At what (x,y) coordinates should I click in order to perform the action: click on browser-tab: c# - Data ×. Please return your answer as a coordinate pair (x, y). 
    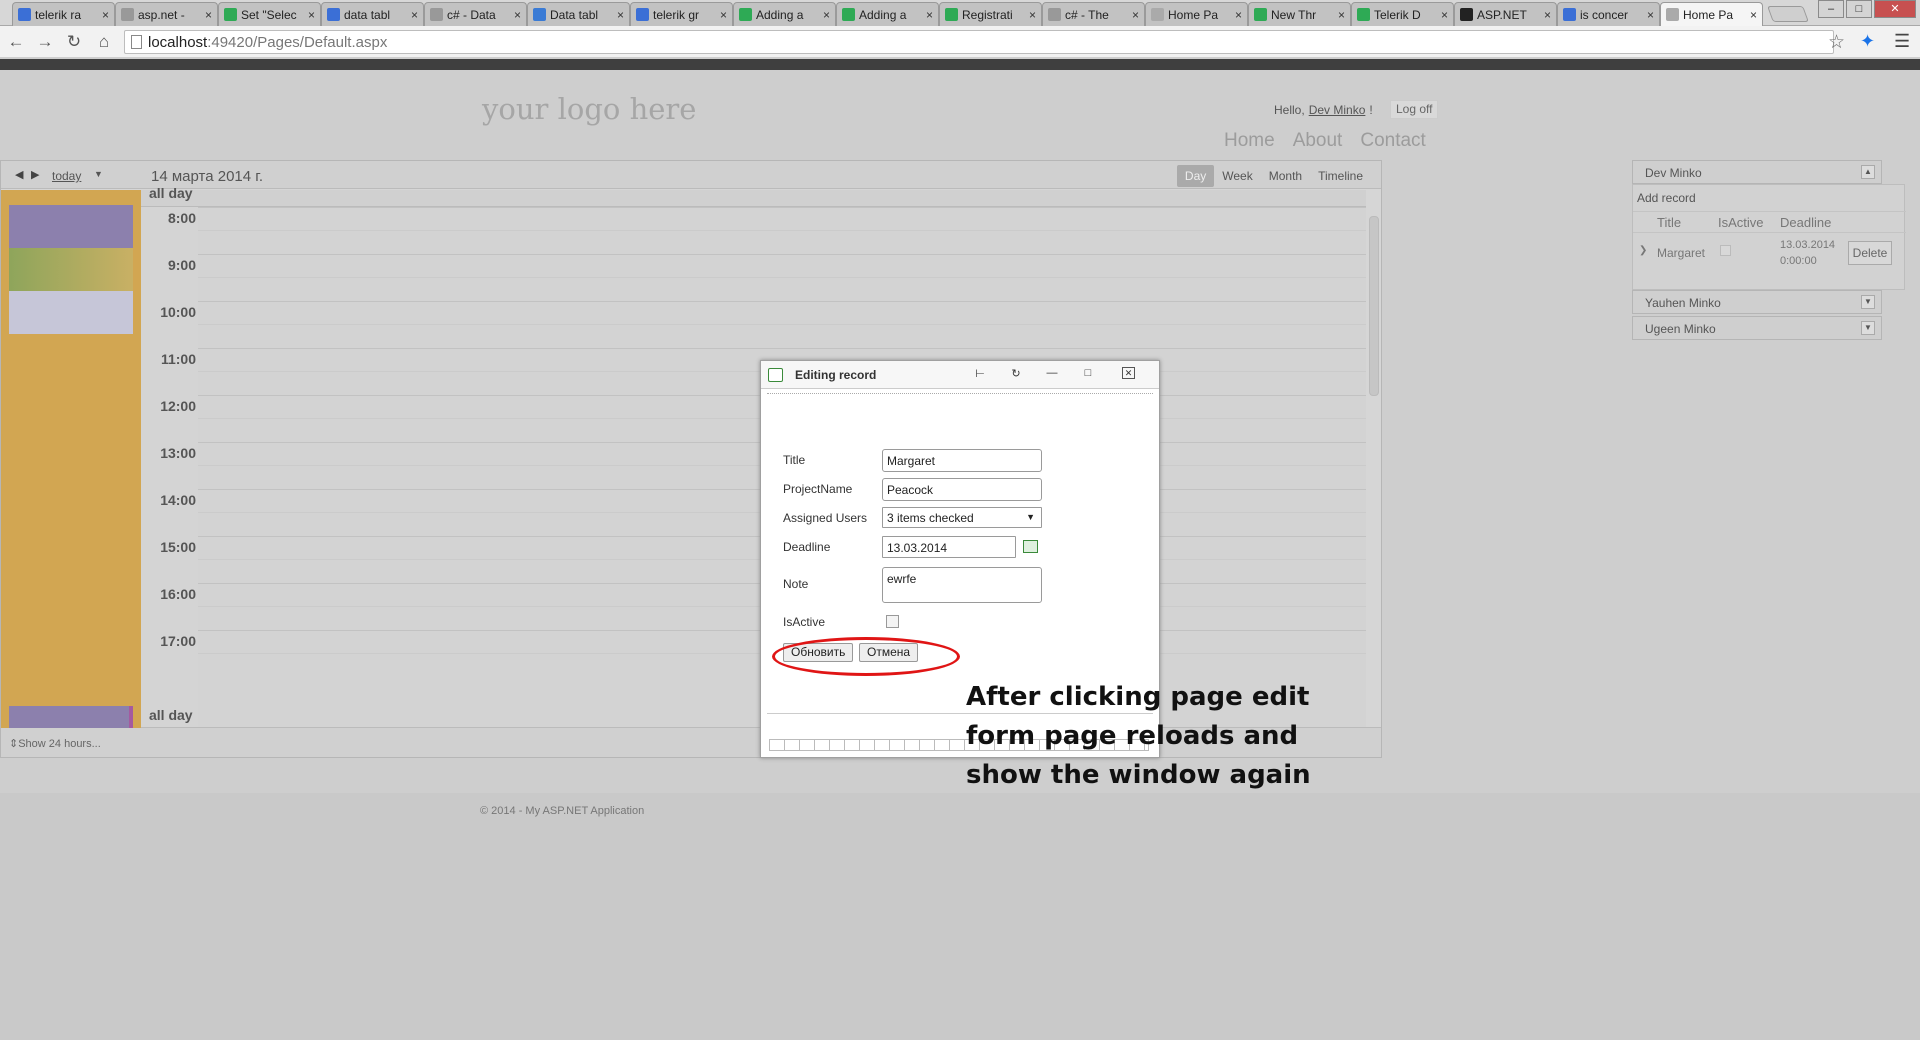
    Looking at the image, I should click on (475, 14).